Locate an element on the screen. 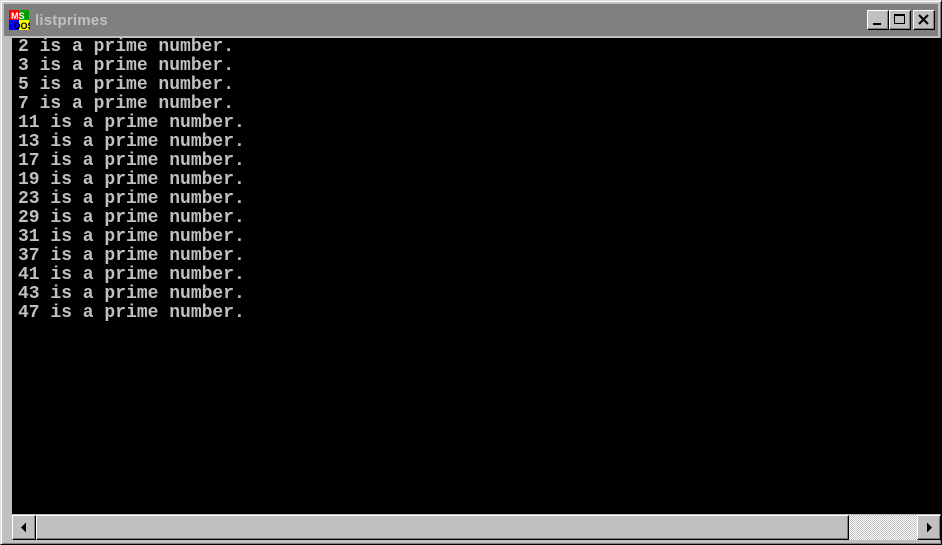 The width and height of the screenshot is (942, 545). svg-text: DOS is located at coordinates (22, 26).